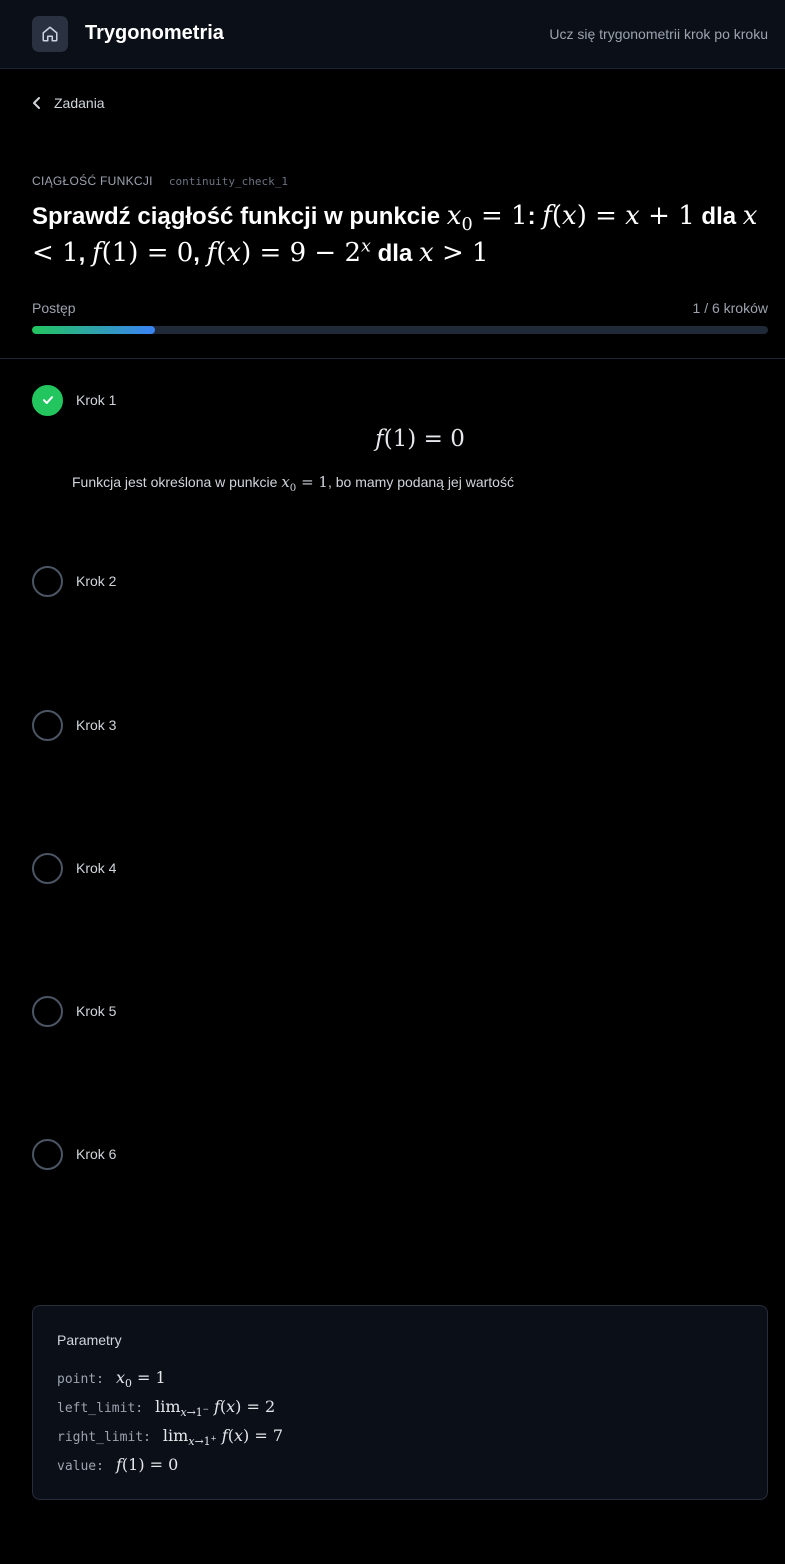 This screenshot has width=785, height=1564. Describe the element at coordinates (47, 1011) in the screenshot. I see `step-5-status` at that location.